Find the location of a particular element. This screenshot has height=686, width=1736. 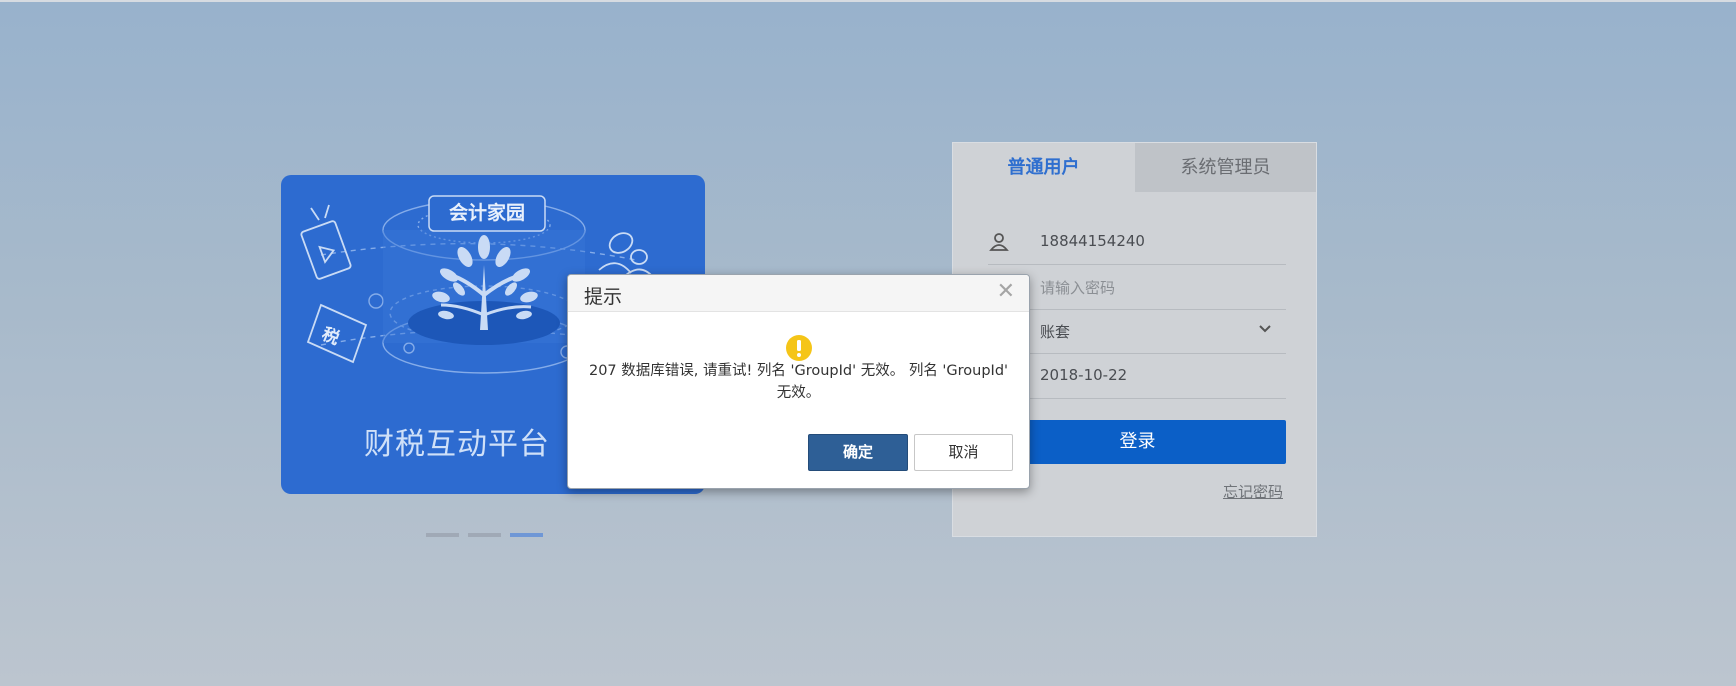

password-field: 请输入密码 is located at coordinates (1137, 287).